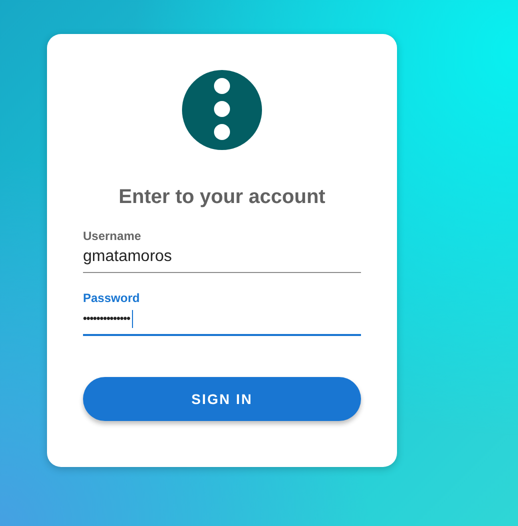  What do you see at coordinates (112, 236) in the screenshot?
I see `field-label: Username` at bounding box center [112, 236].